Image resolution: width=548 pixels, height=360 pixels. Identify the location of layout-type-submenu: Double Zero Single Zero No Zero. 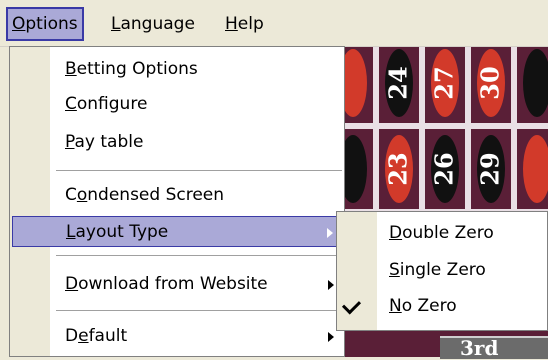
(442, 271).